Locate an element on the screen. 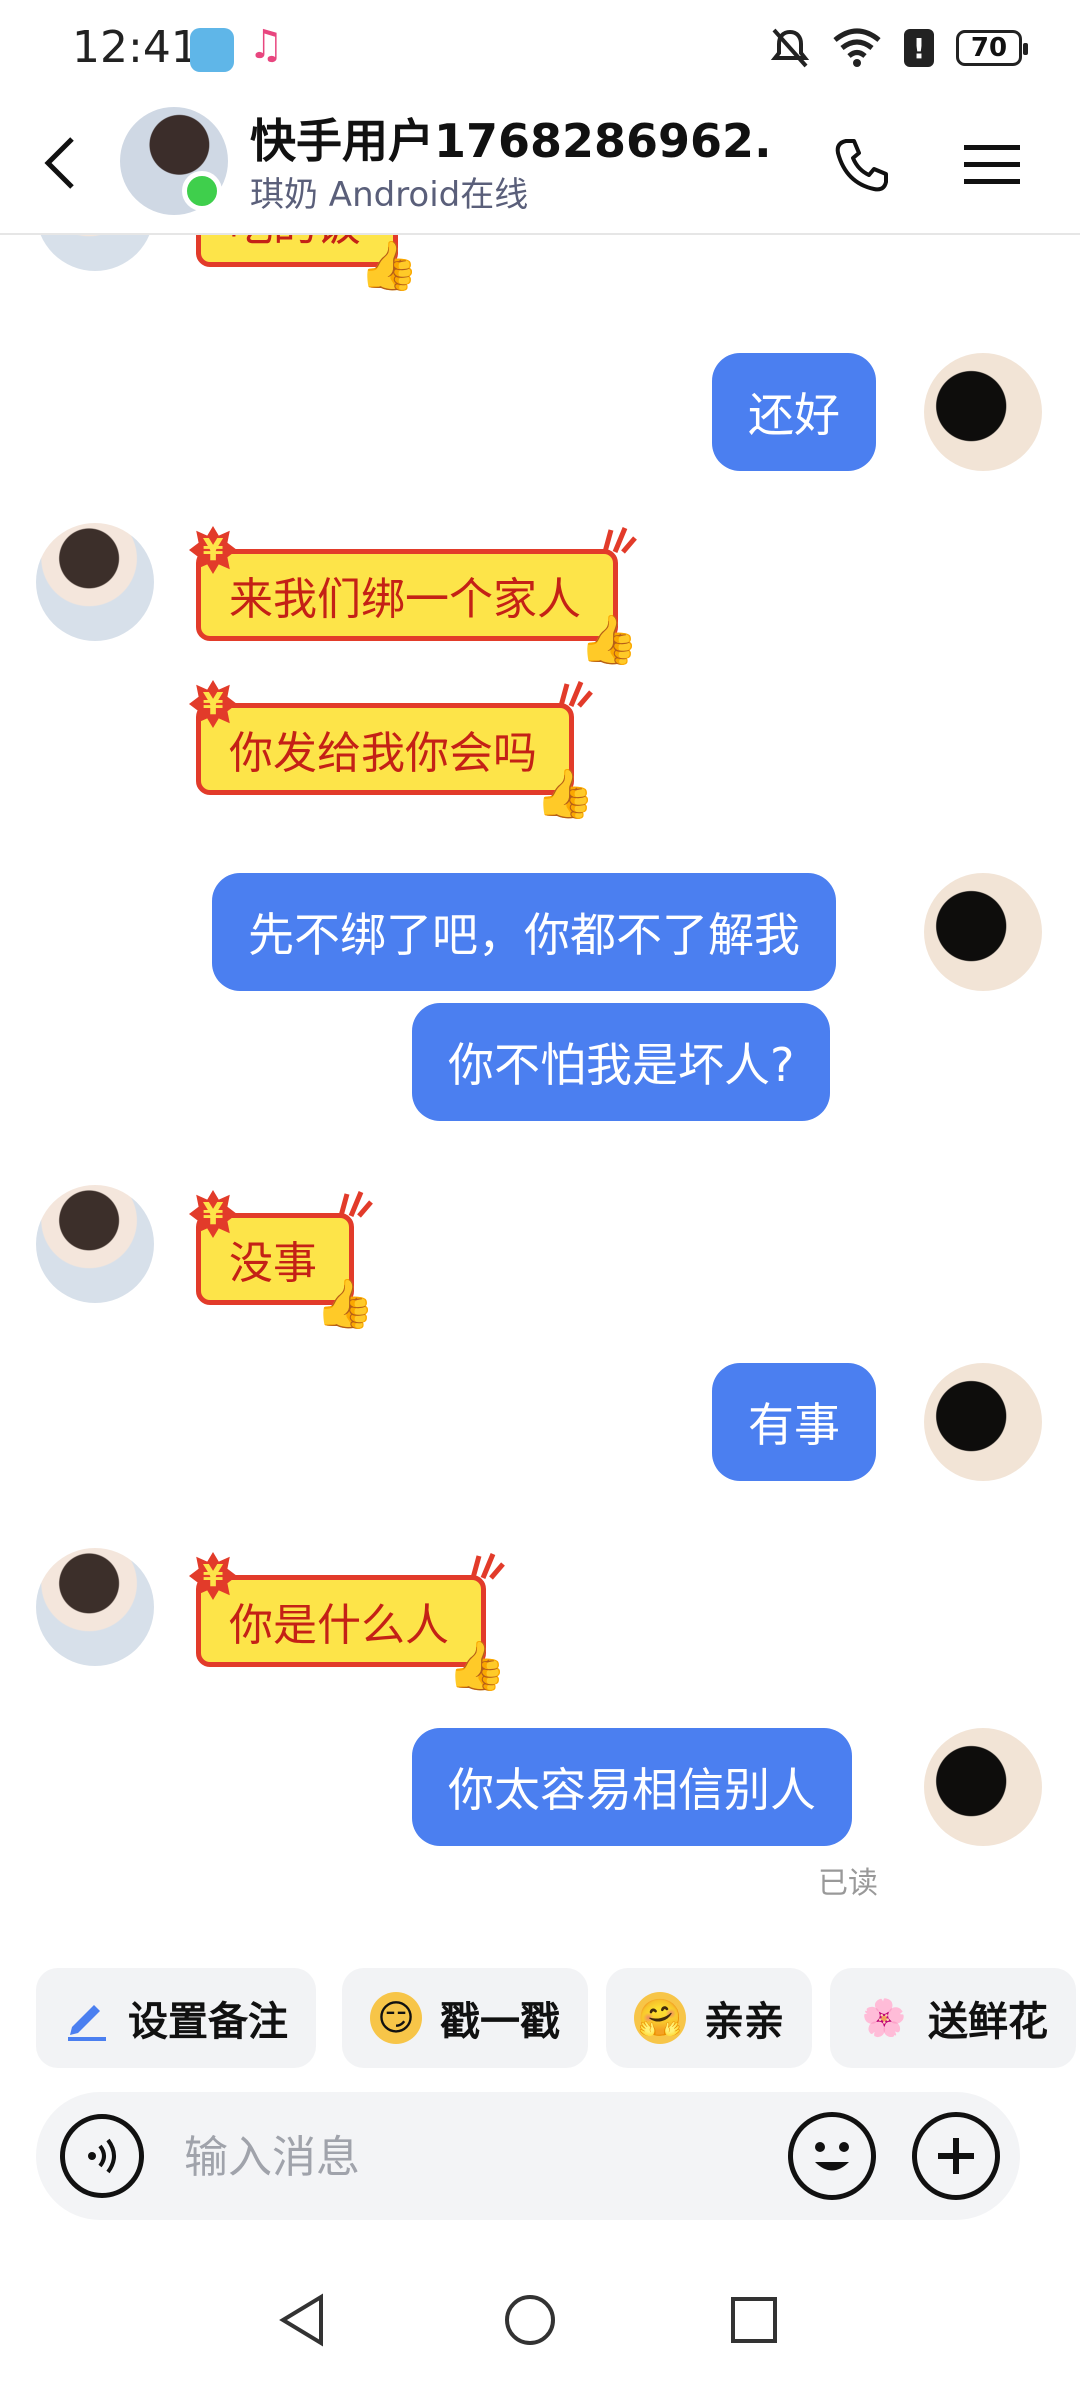  chat-header: 快手用户1768286962... 琪奶 Android在线 is located at coordinates (540, 165).